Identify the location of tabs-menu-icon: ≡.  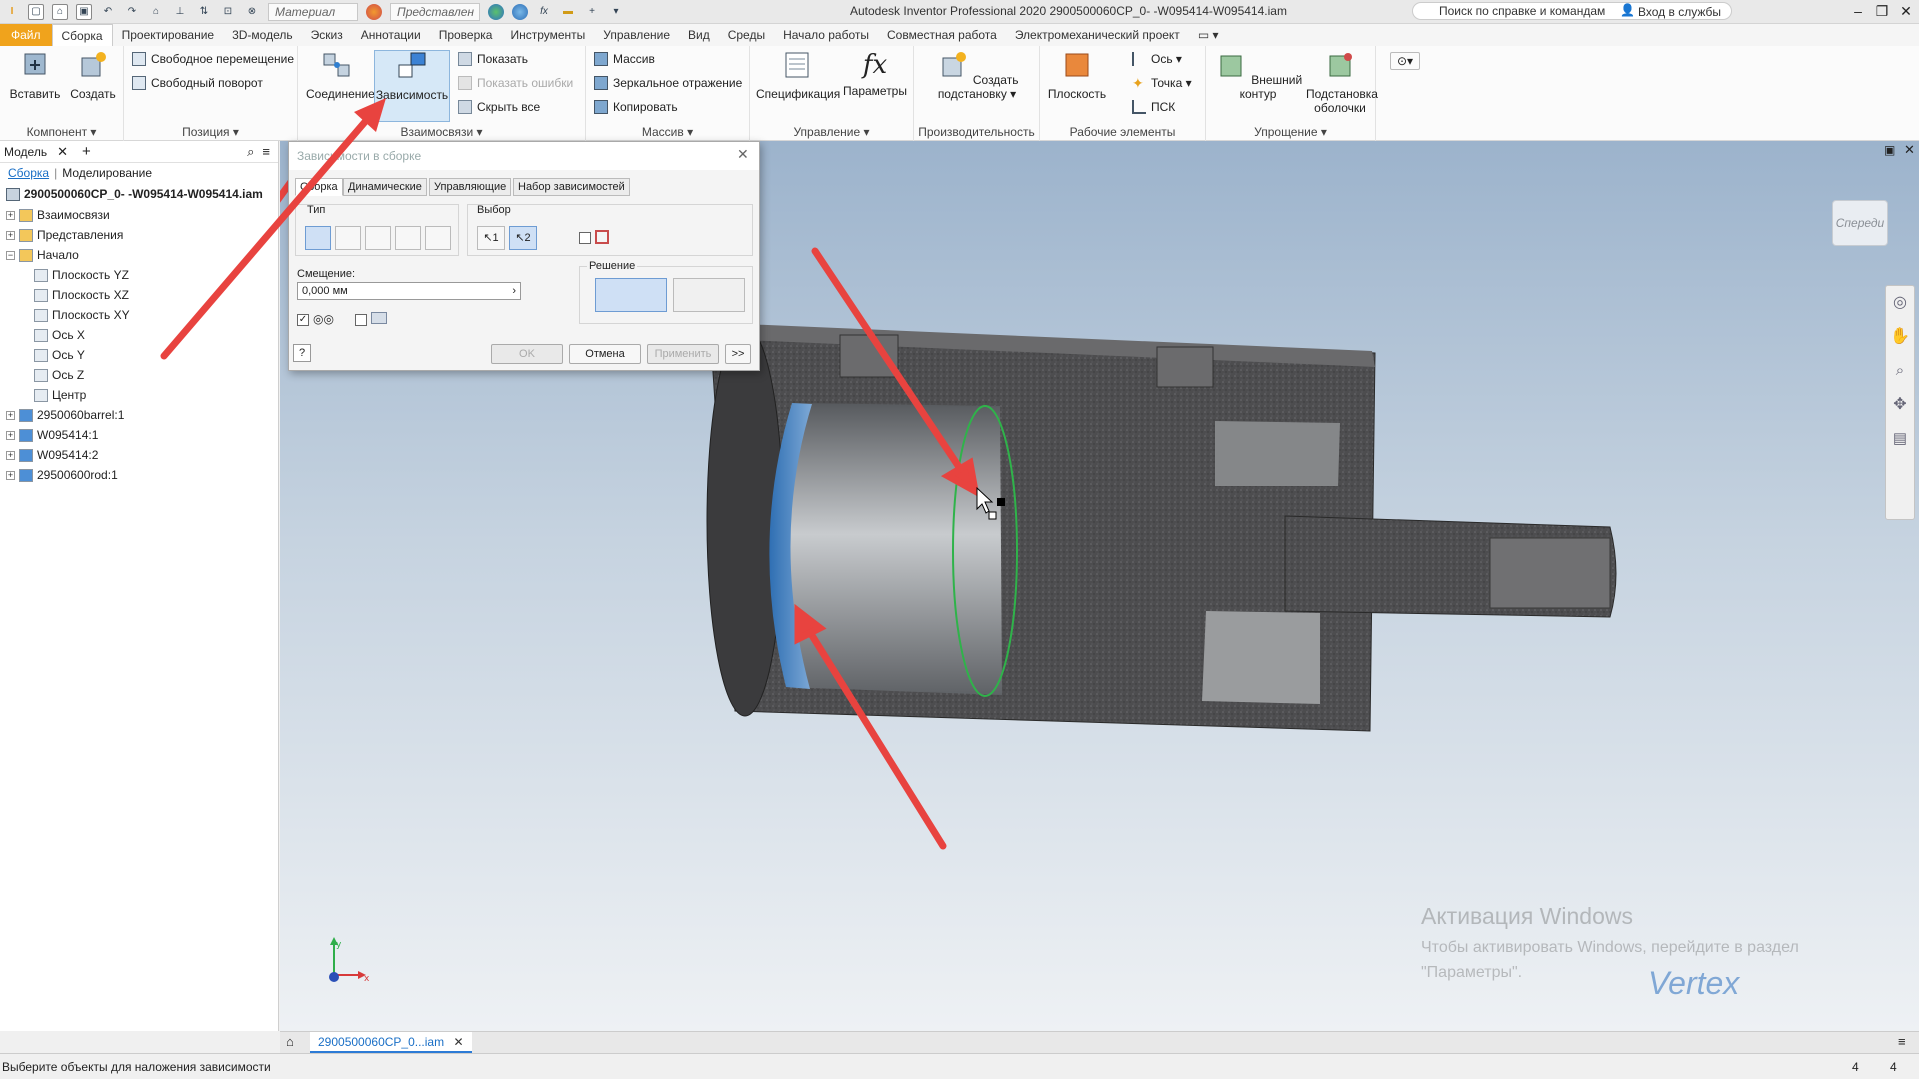
(1902, 1041).